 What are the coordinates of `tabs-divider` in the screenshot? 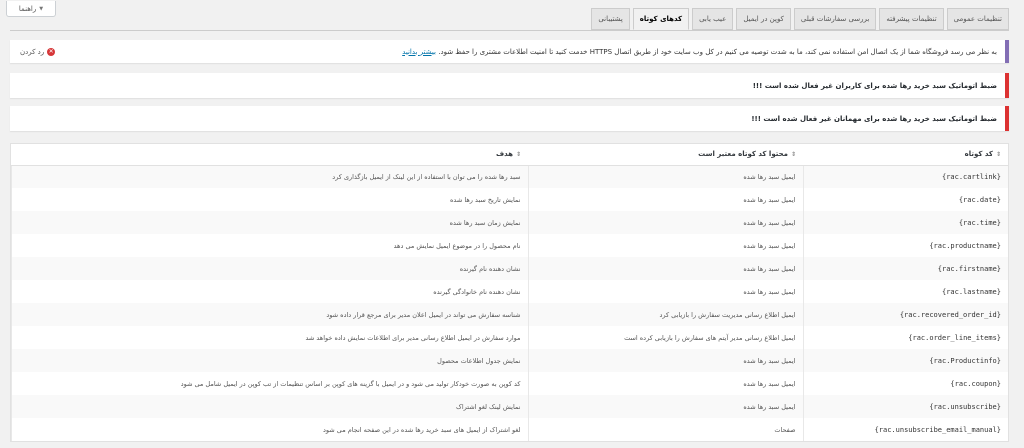 It's located at (509, 30).